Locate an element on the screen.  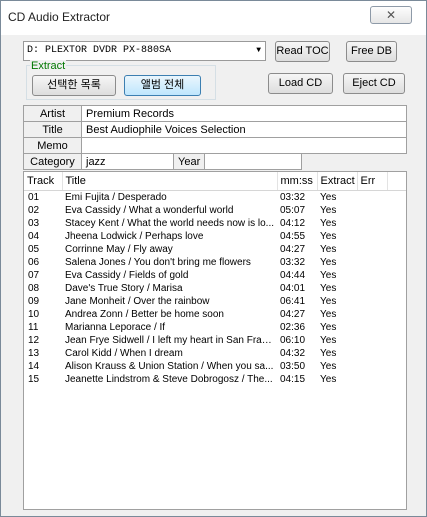
track-duration: 03:32 is located at coordinates (293, 197).